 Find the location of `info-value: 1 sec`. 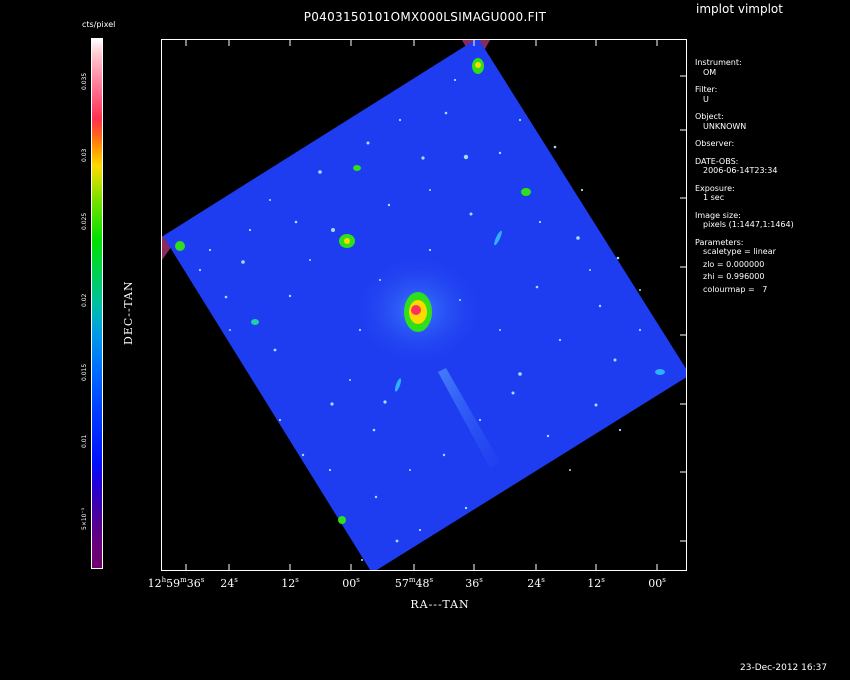

info-value: 1 sec is located at coordinates (714, 197).